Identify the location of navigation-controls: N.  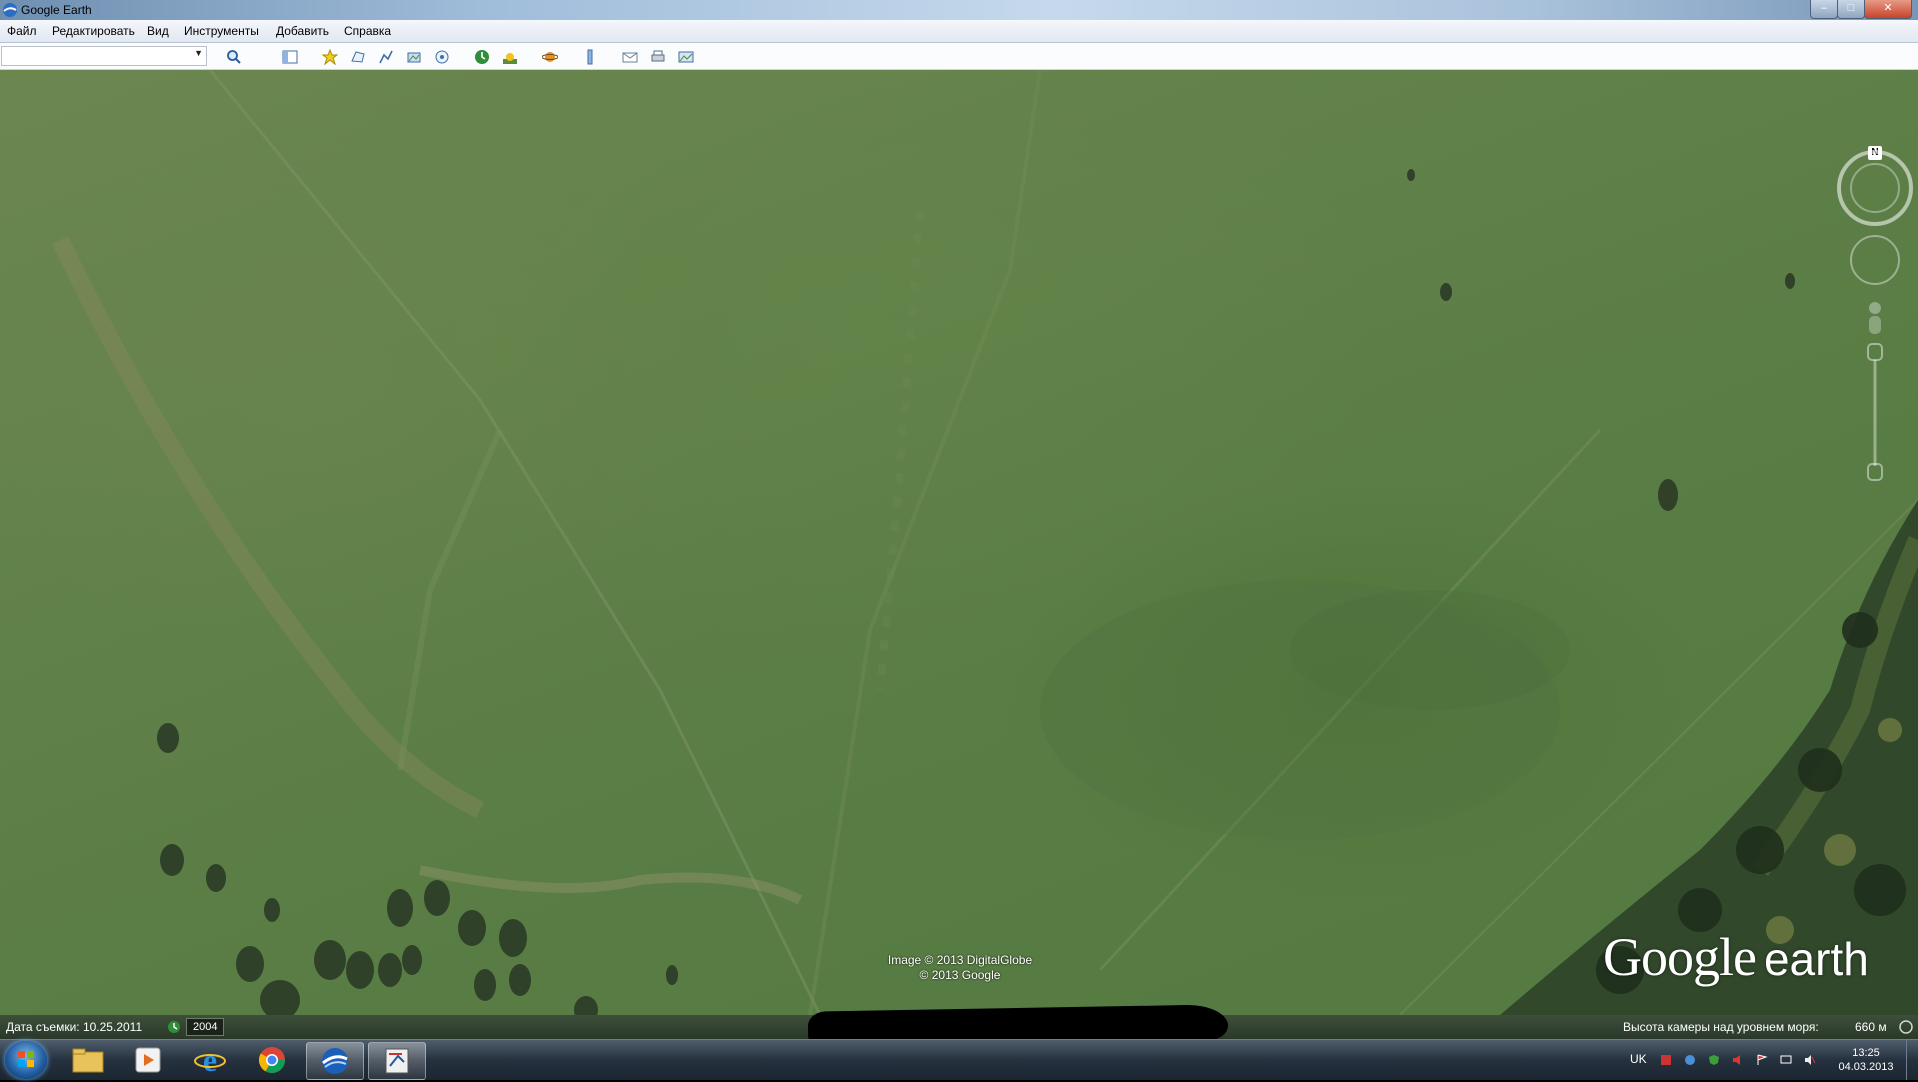
(1876, 321).